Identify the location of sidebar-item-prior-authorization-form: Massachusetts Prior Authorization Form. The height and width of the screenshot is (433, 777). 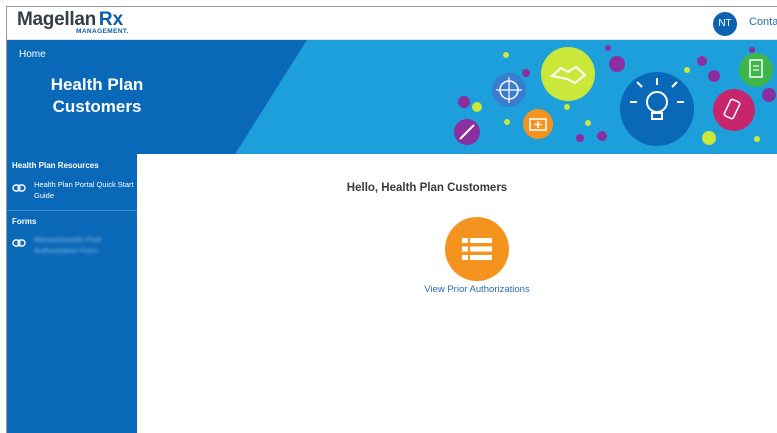
(73, 245).